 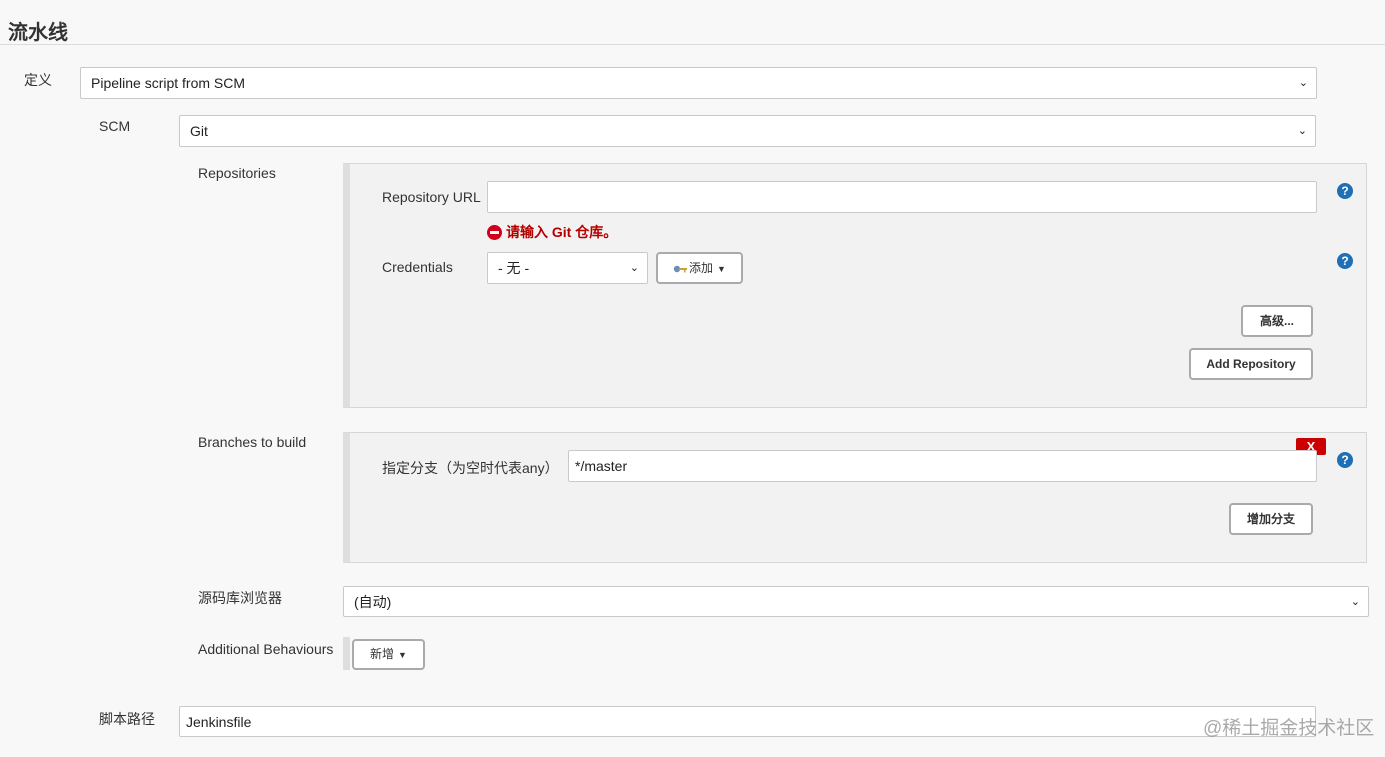 What do you see at coordinates (240, 598) in the screenshot?
I see `repository-browser-label: 源码库浏览器` at bounding box center [240, 598].